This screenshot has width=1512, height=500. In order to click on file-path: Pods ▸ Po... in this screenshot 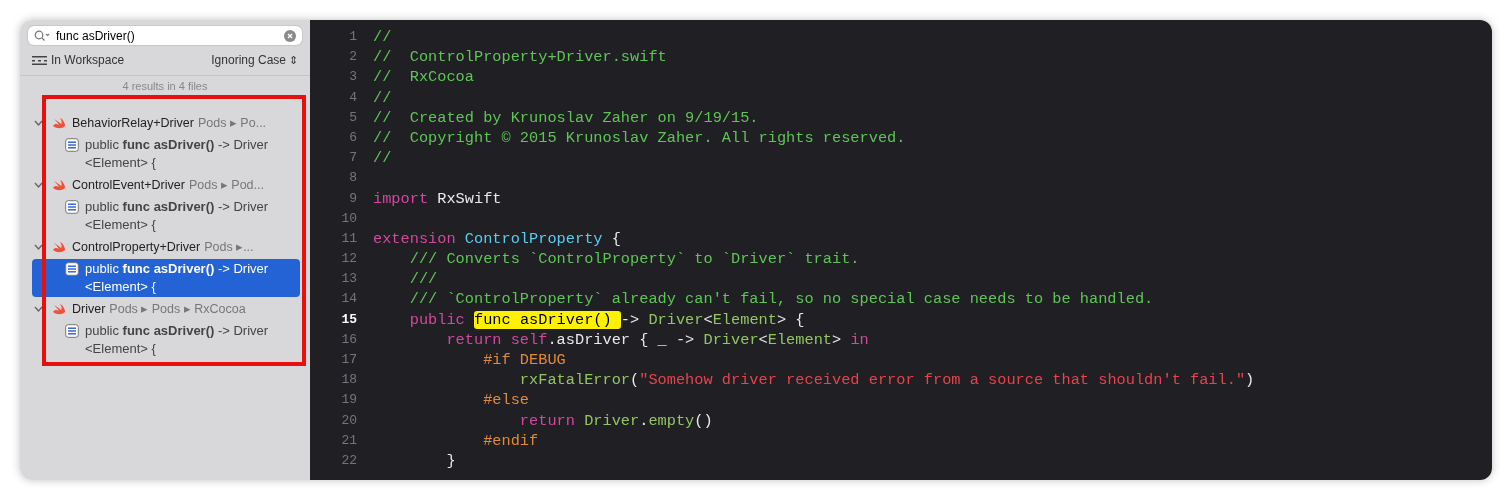, I will do `click(232, 123)`.